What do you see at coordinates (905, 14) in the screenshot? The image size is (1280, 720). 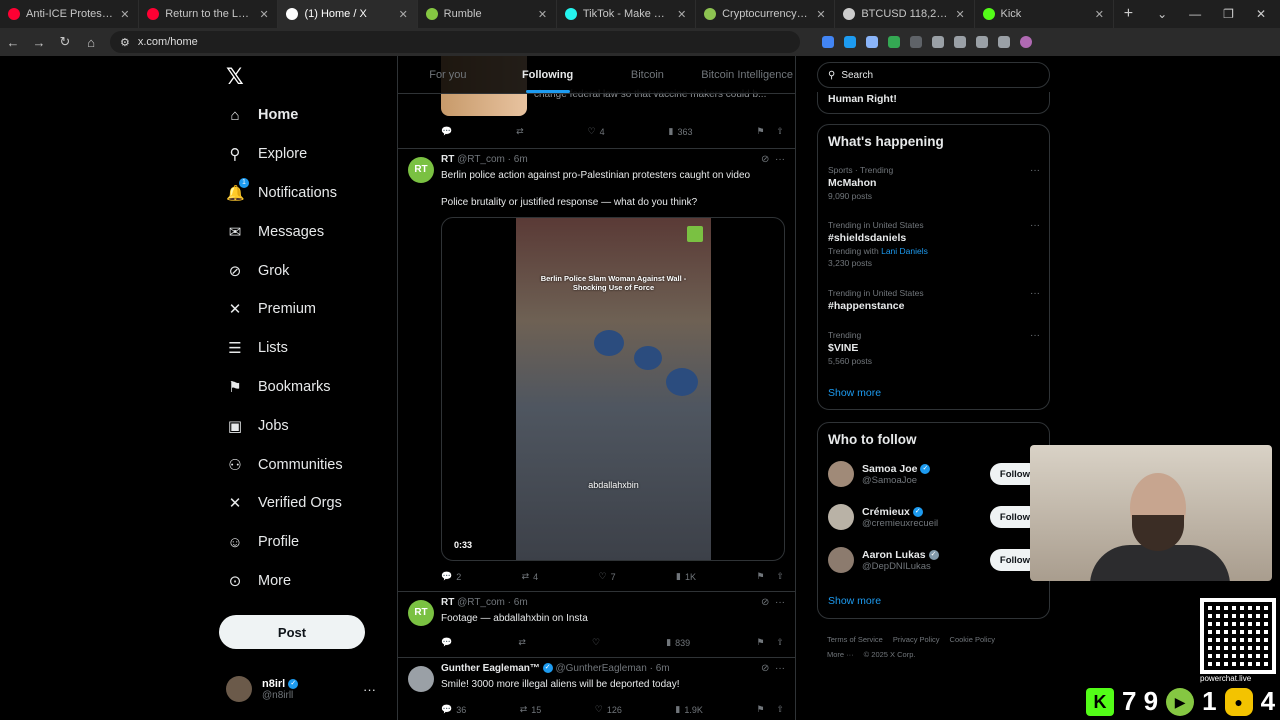 I see `browser-tab: BTCUSD 118,227.57 ▲ +0. ✕` at bounding box center [905, 14].